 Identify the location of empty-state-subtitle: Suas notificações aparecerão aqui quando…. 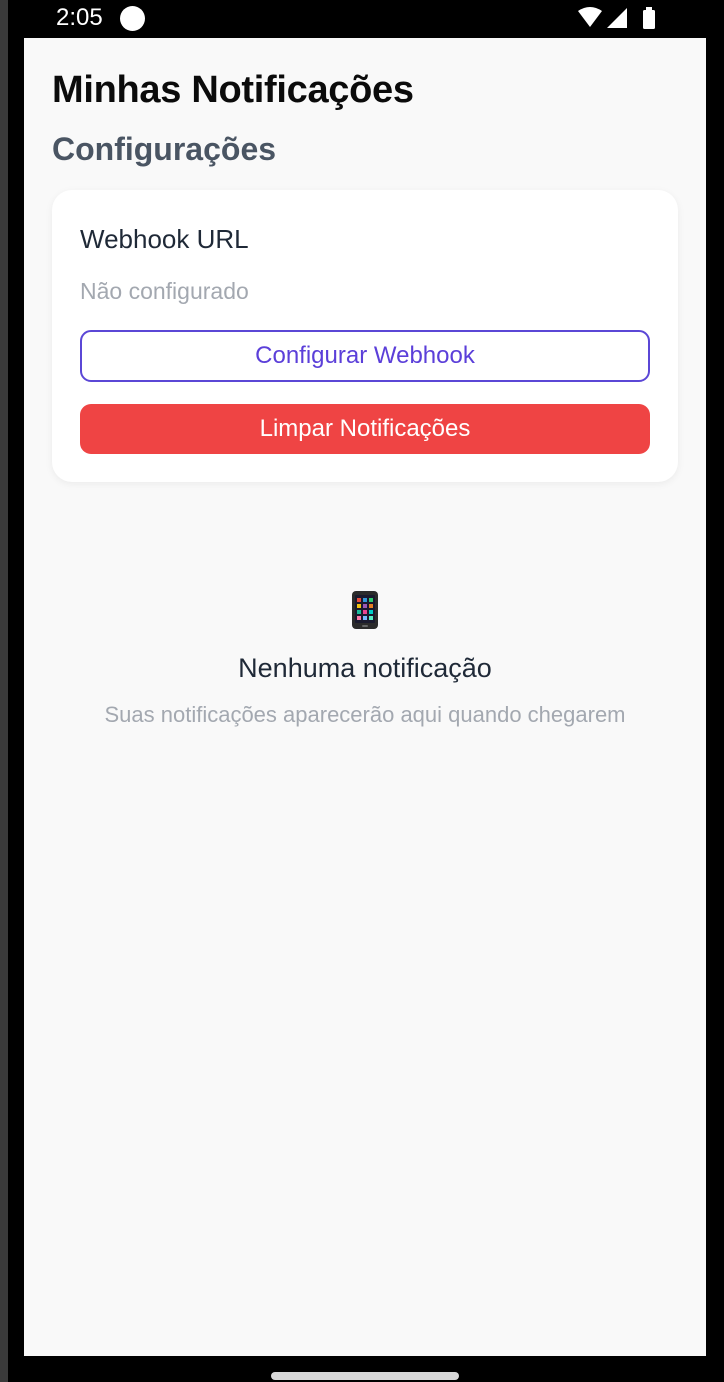
(365, 714).